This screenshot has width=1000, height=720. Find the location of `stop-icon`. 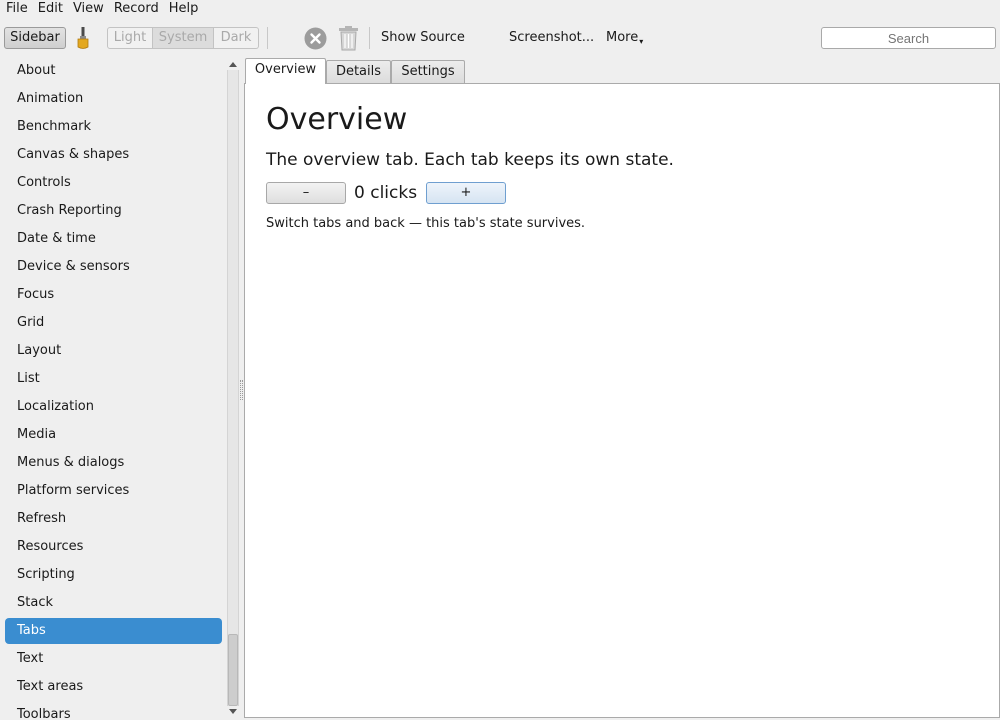

stop-icon is located at coordinates (315, 38).